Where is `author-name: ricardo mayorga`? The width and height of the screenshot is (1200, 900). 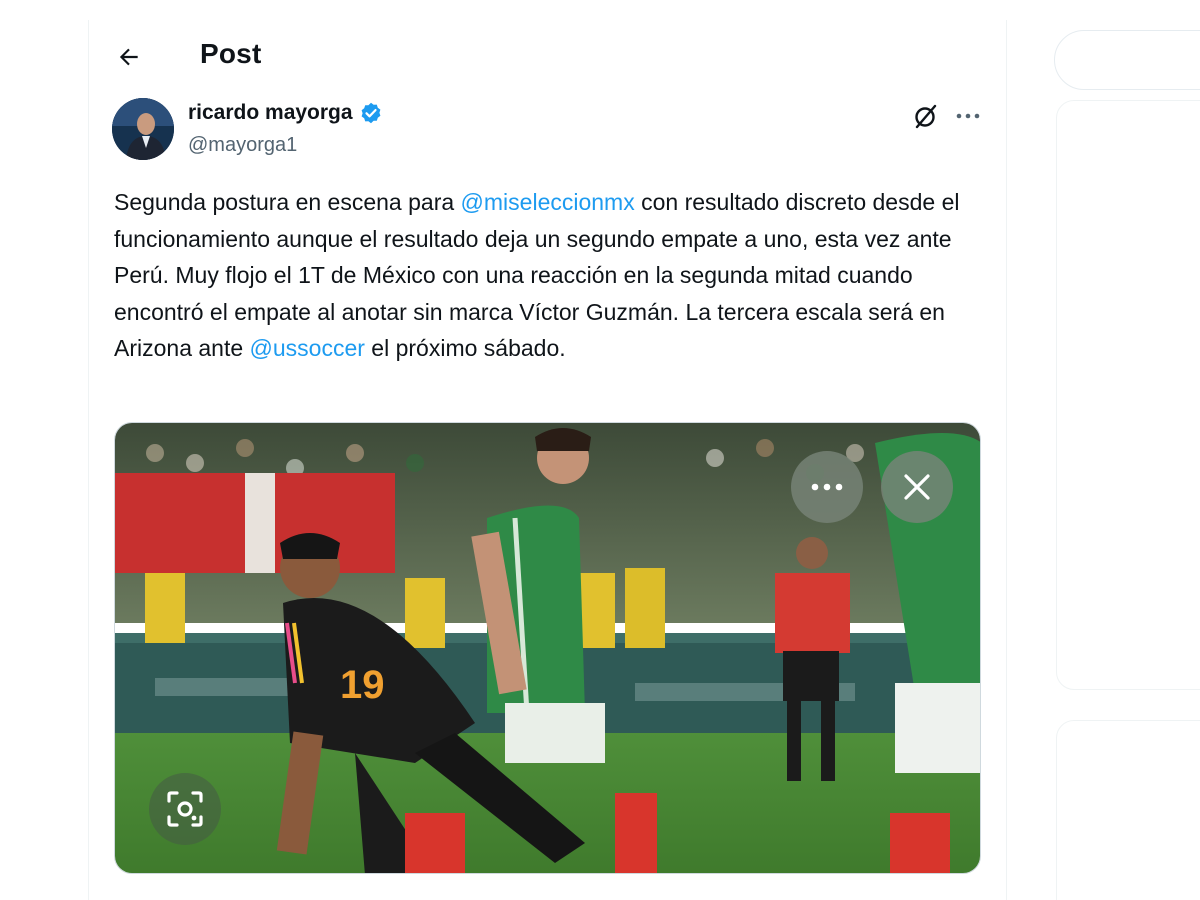 author-name: ricardo mayorga is located at coordinates (285, 113).